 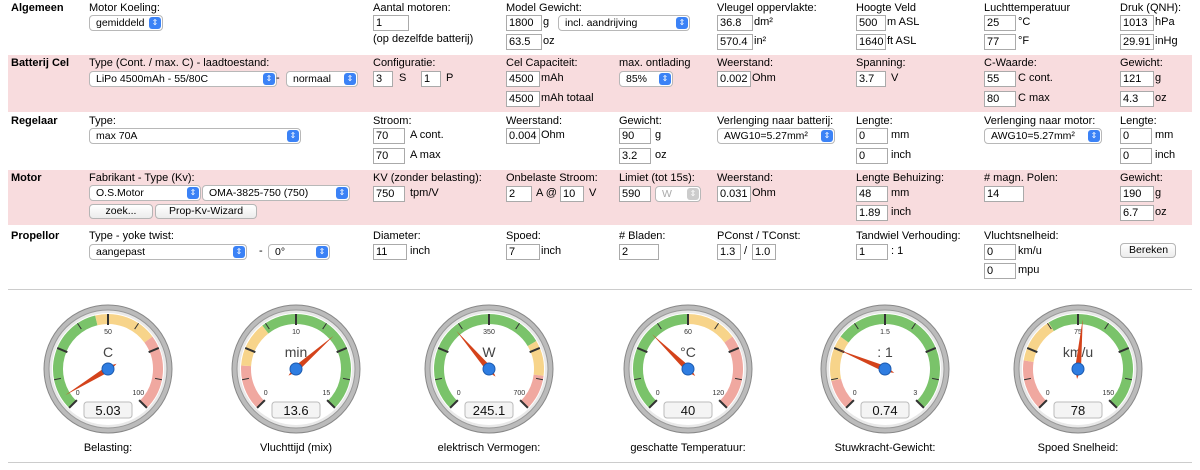 What do you see at coordinates (121, 252) in the screenshot?
I see `prop-type-value: aangepast` at bounding box center [121, 252].